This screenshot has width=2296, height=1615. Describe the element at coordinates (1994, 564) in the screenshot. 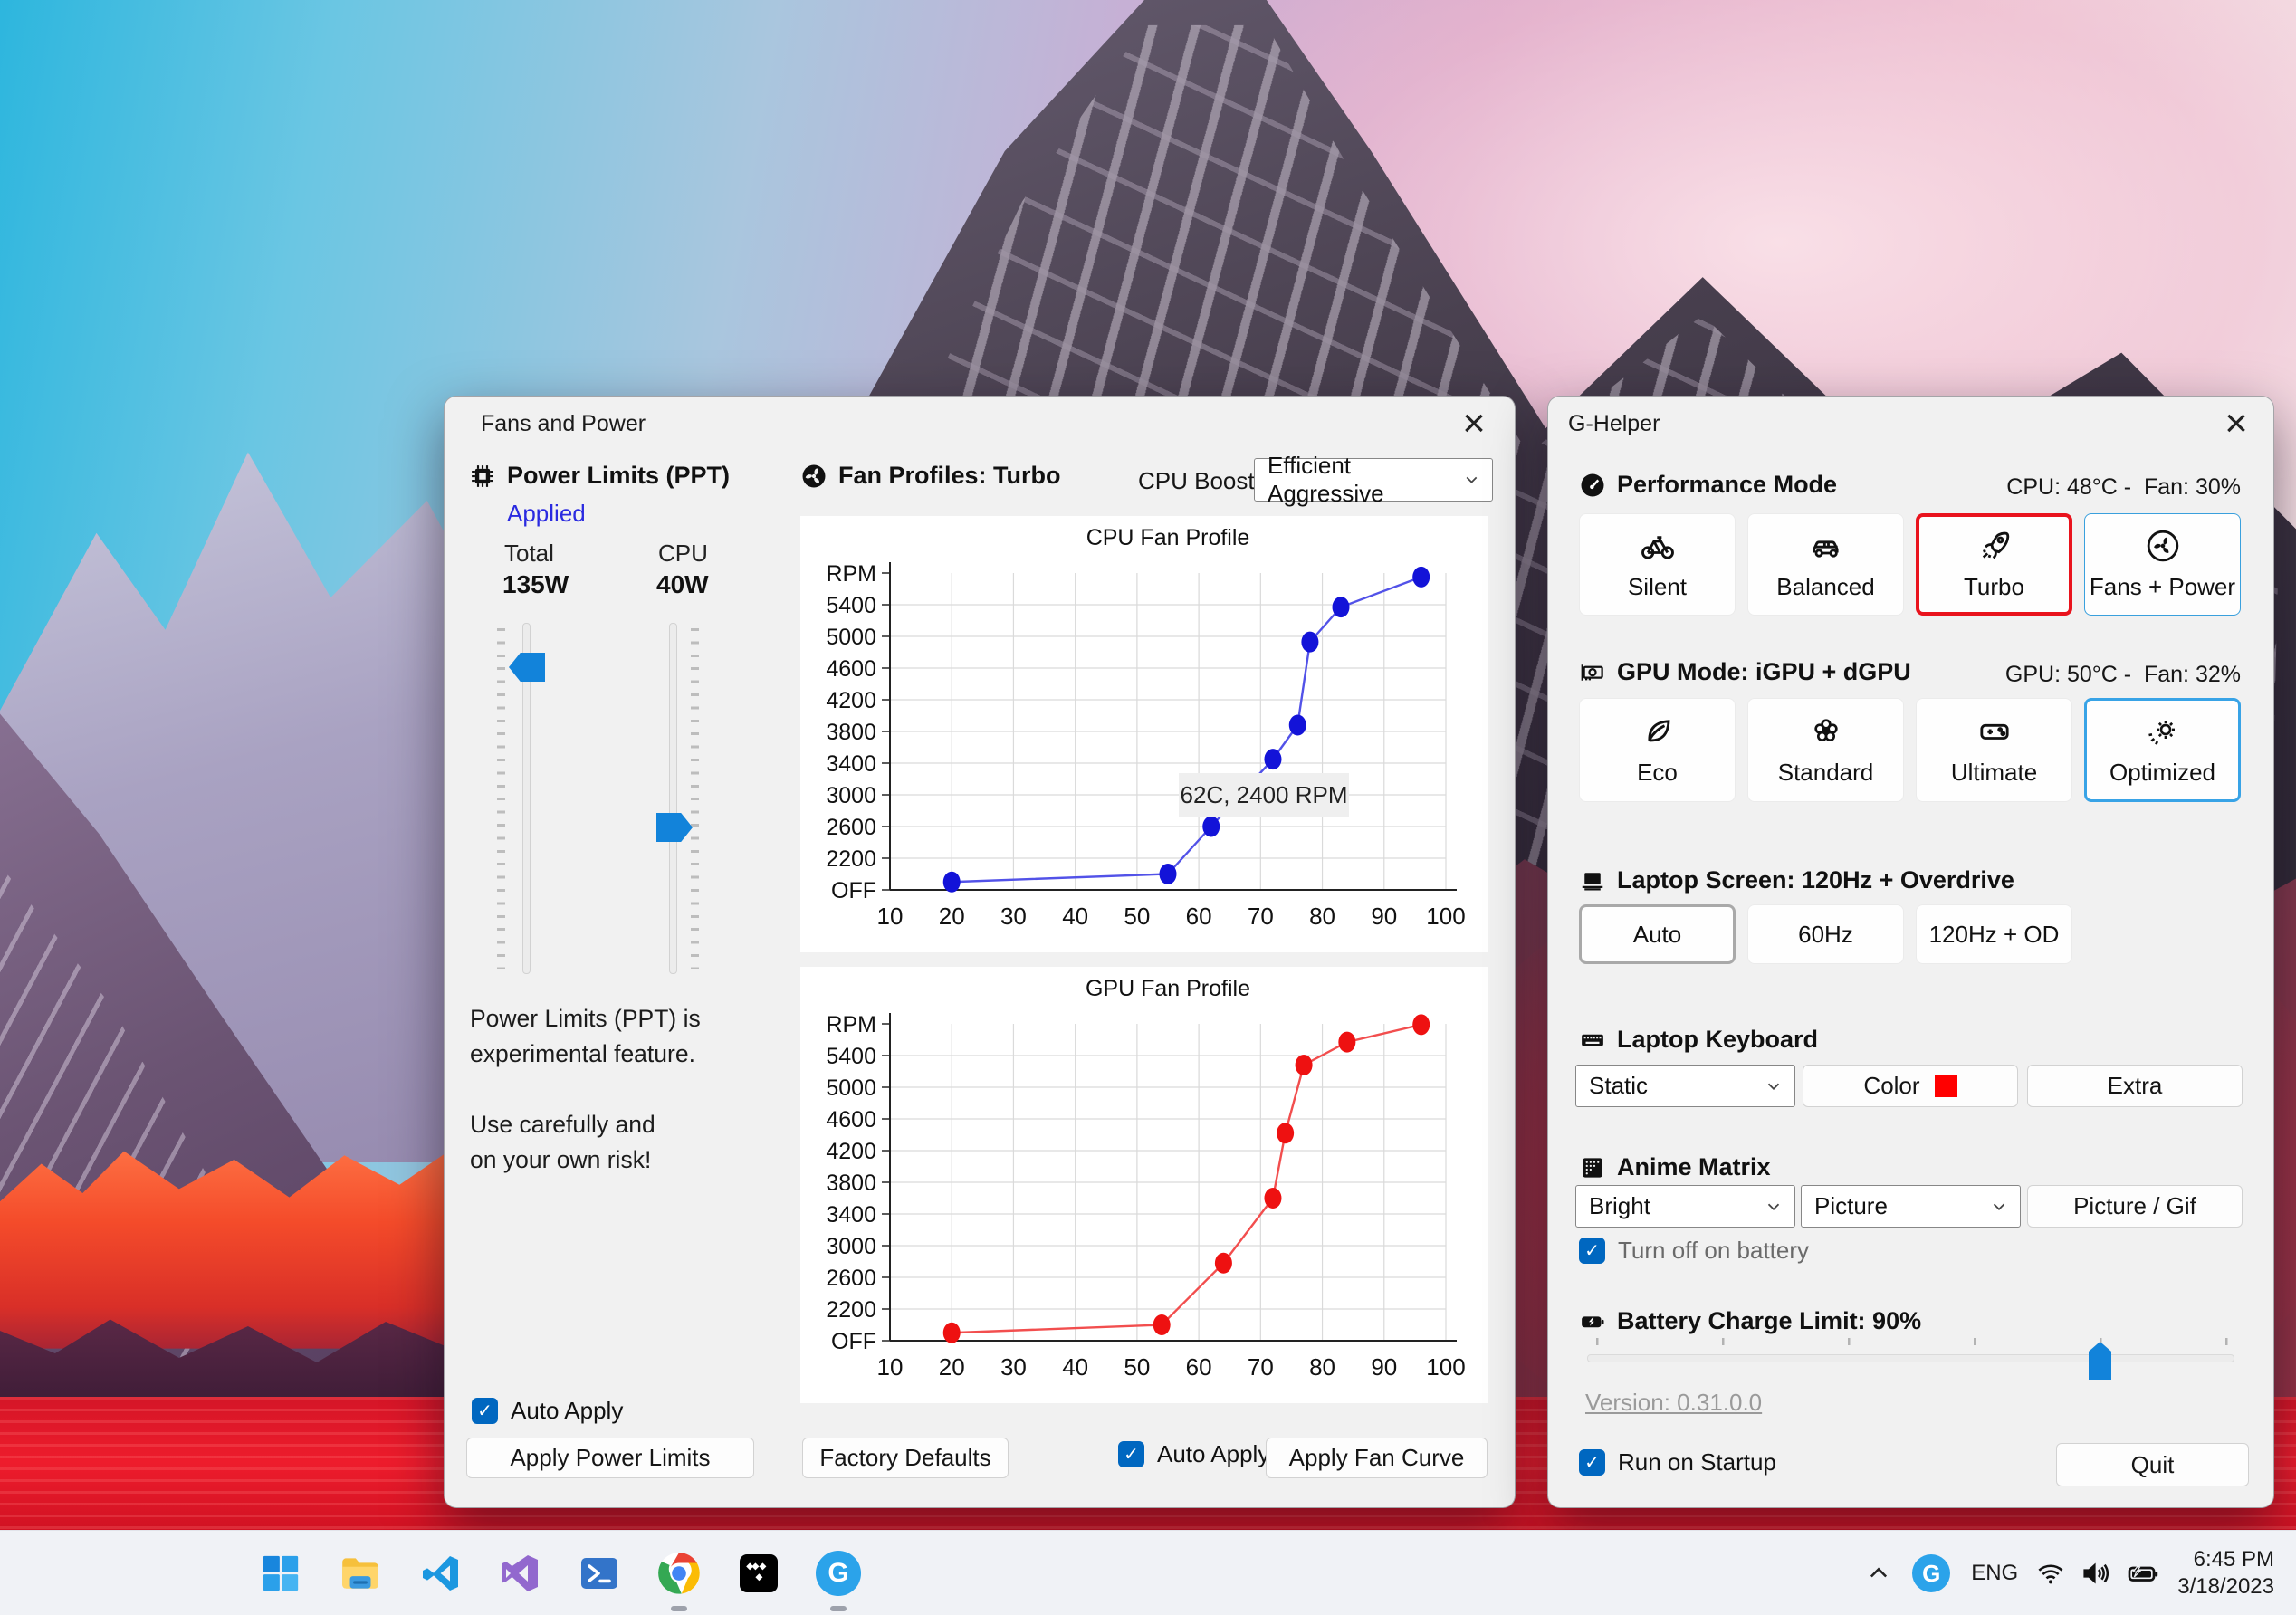

I see `mode-button-turbo: Turbo` at that location.